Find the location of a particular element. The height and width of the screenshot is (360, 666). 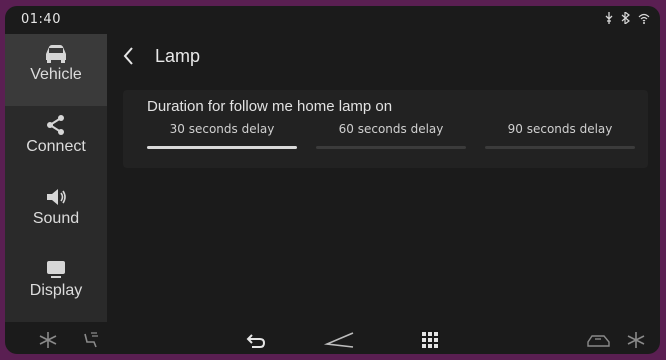

usb-icon is located at coordinates (609, 18).